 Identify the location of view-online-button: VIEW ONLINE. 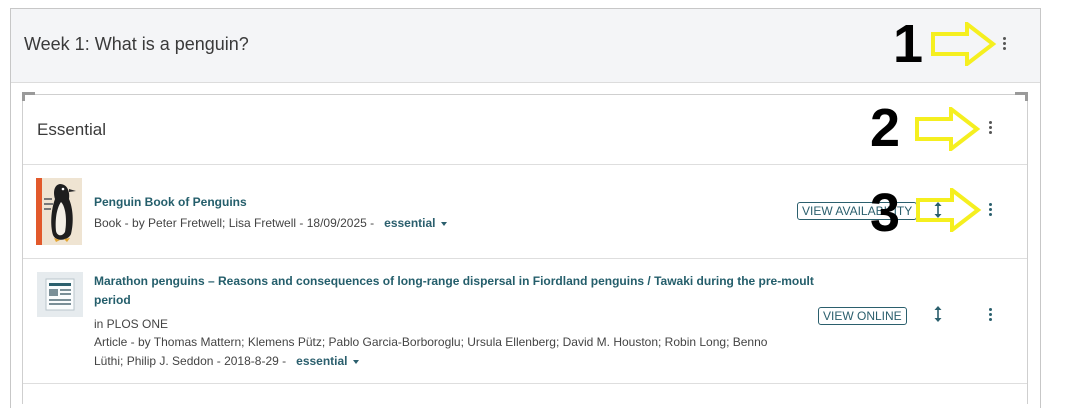
(862, 316).